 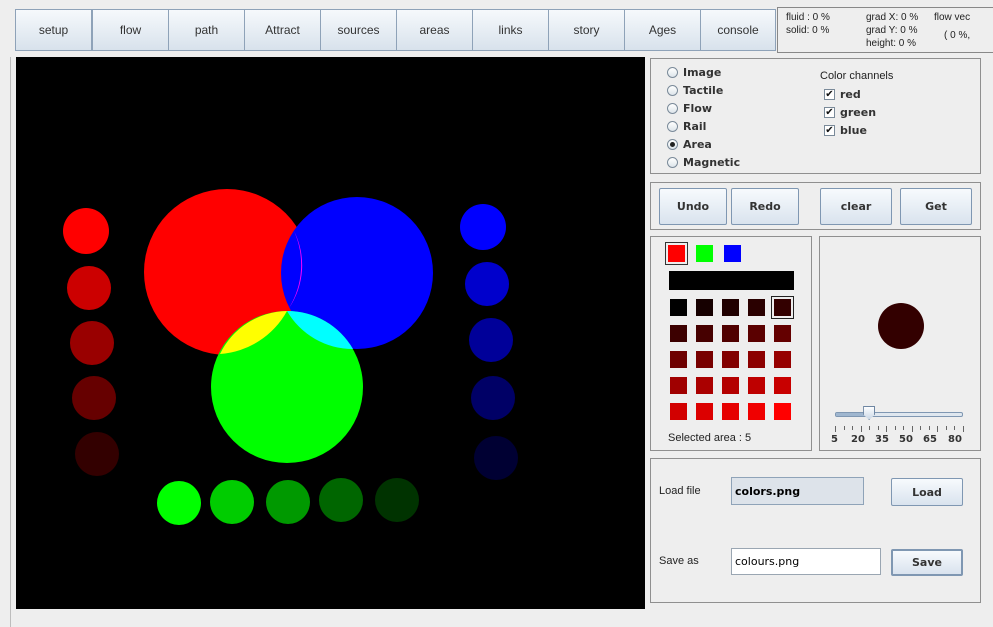 I want to click on brush-preview-dot, so click(x=901, y=326).